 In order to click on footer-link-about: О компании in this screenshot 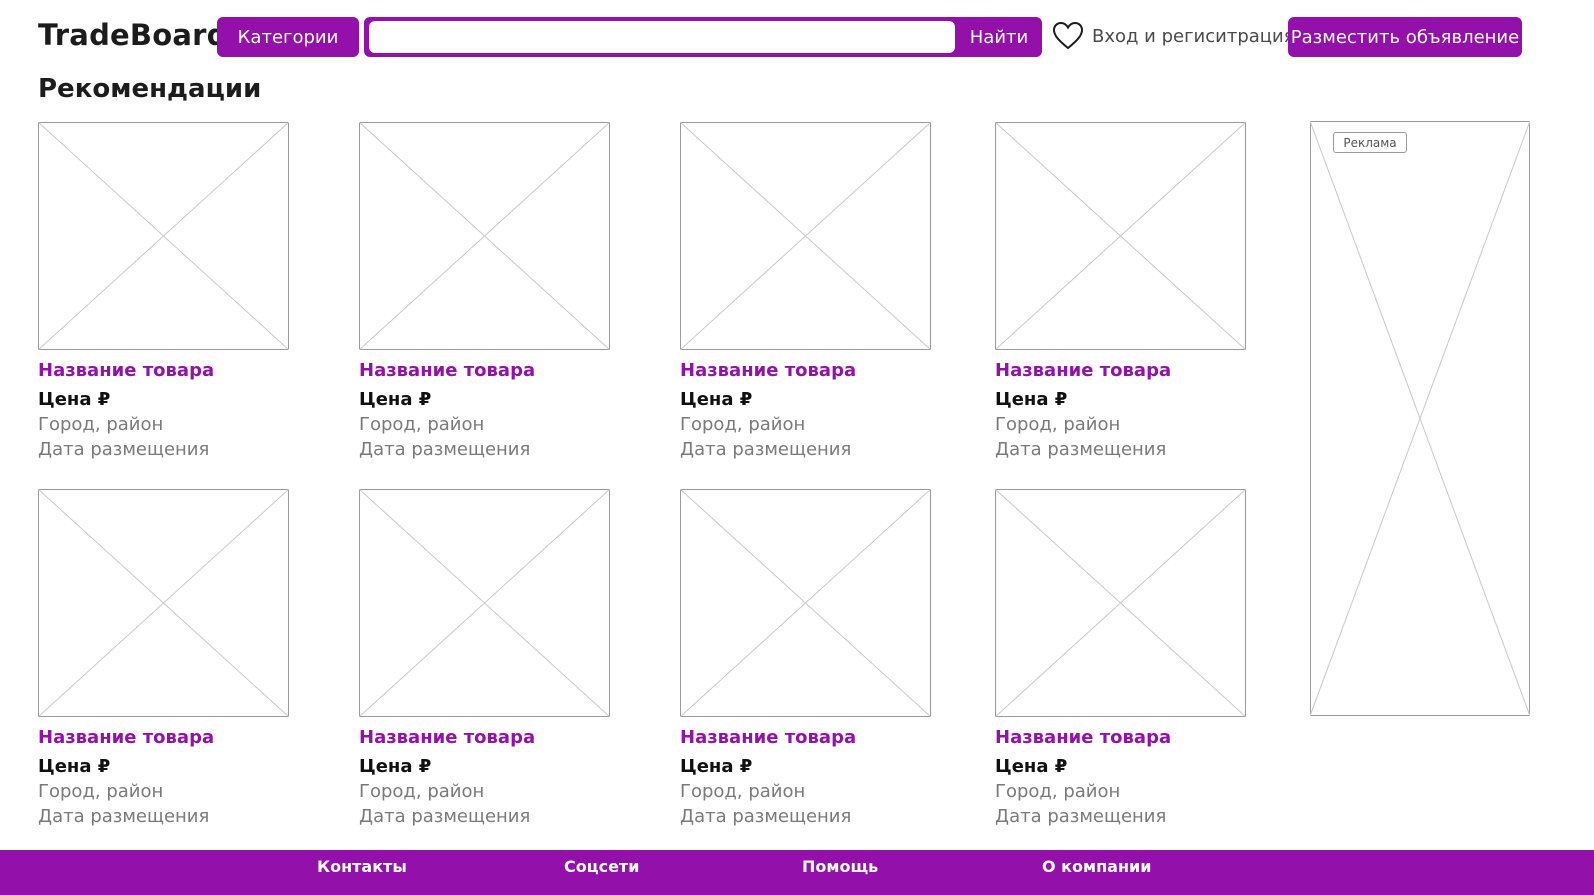, I will do `click(1096, 866)`.